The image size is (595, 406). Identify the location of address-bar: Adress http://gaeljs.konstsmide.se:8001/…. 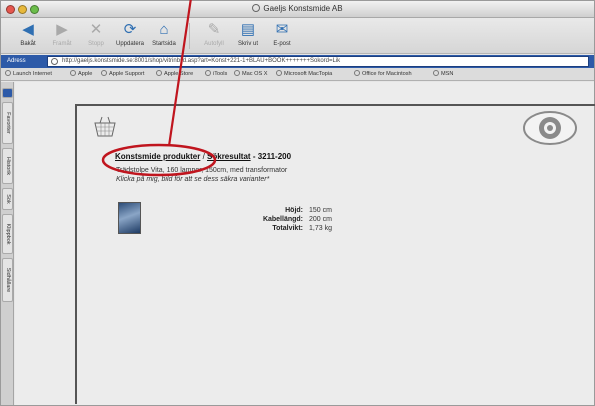
(297, 61).